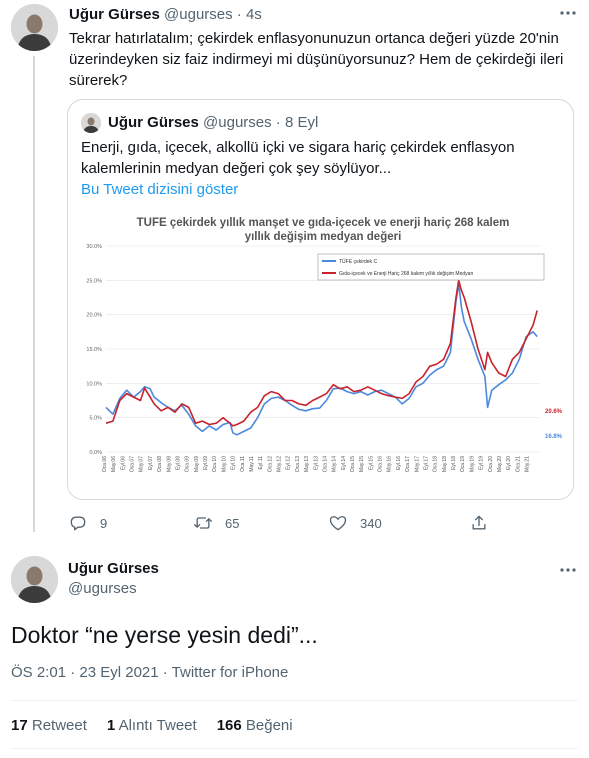 The height and width of the screenshot is (758, 589). Describe the element at coordinates (94, 316) in the screenshot. I see `y-tick-label: 20.0%` at that location.